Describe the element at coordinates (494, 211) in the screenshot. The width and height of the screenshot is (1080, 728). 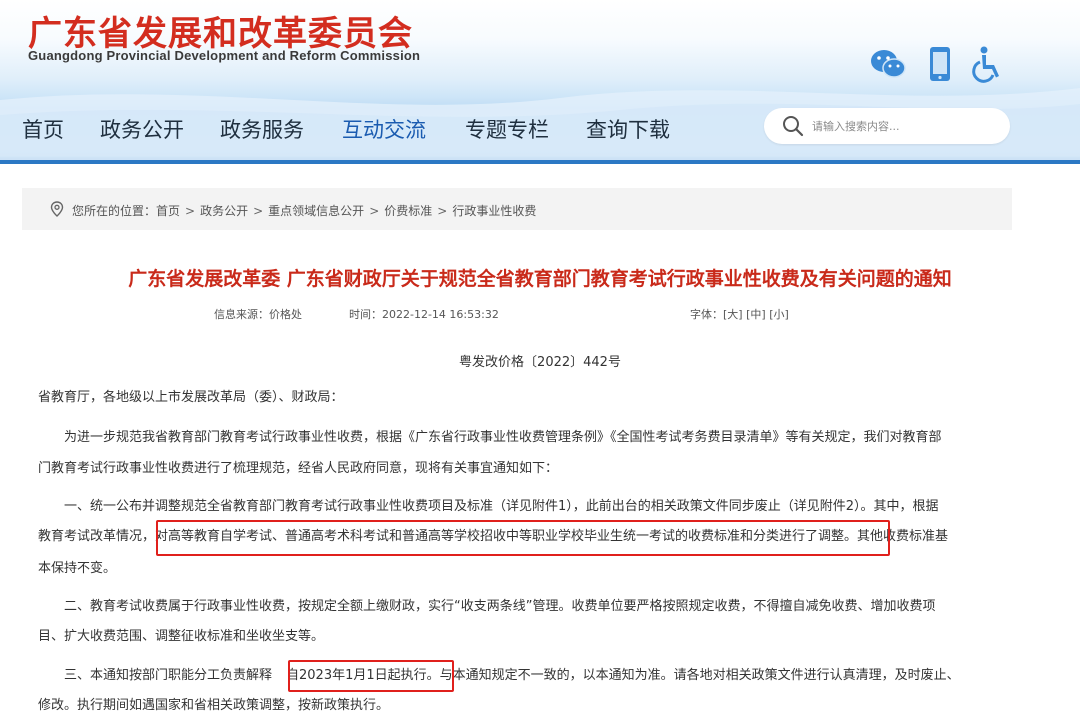
I see `breadcrumb-item-admin-fees: 行政事业性收费` at that location.